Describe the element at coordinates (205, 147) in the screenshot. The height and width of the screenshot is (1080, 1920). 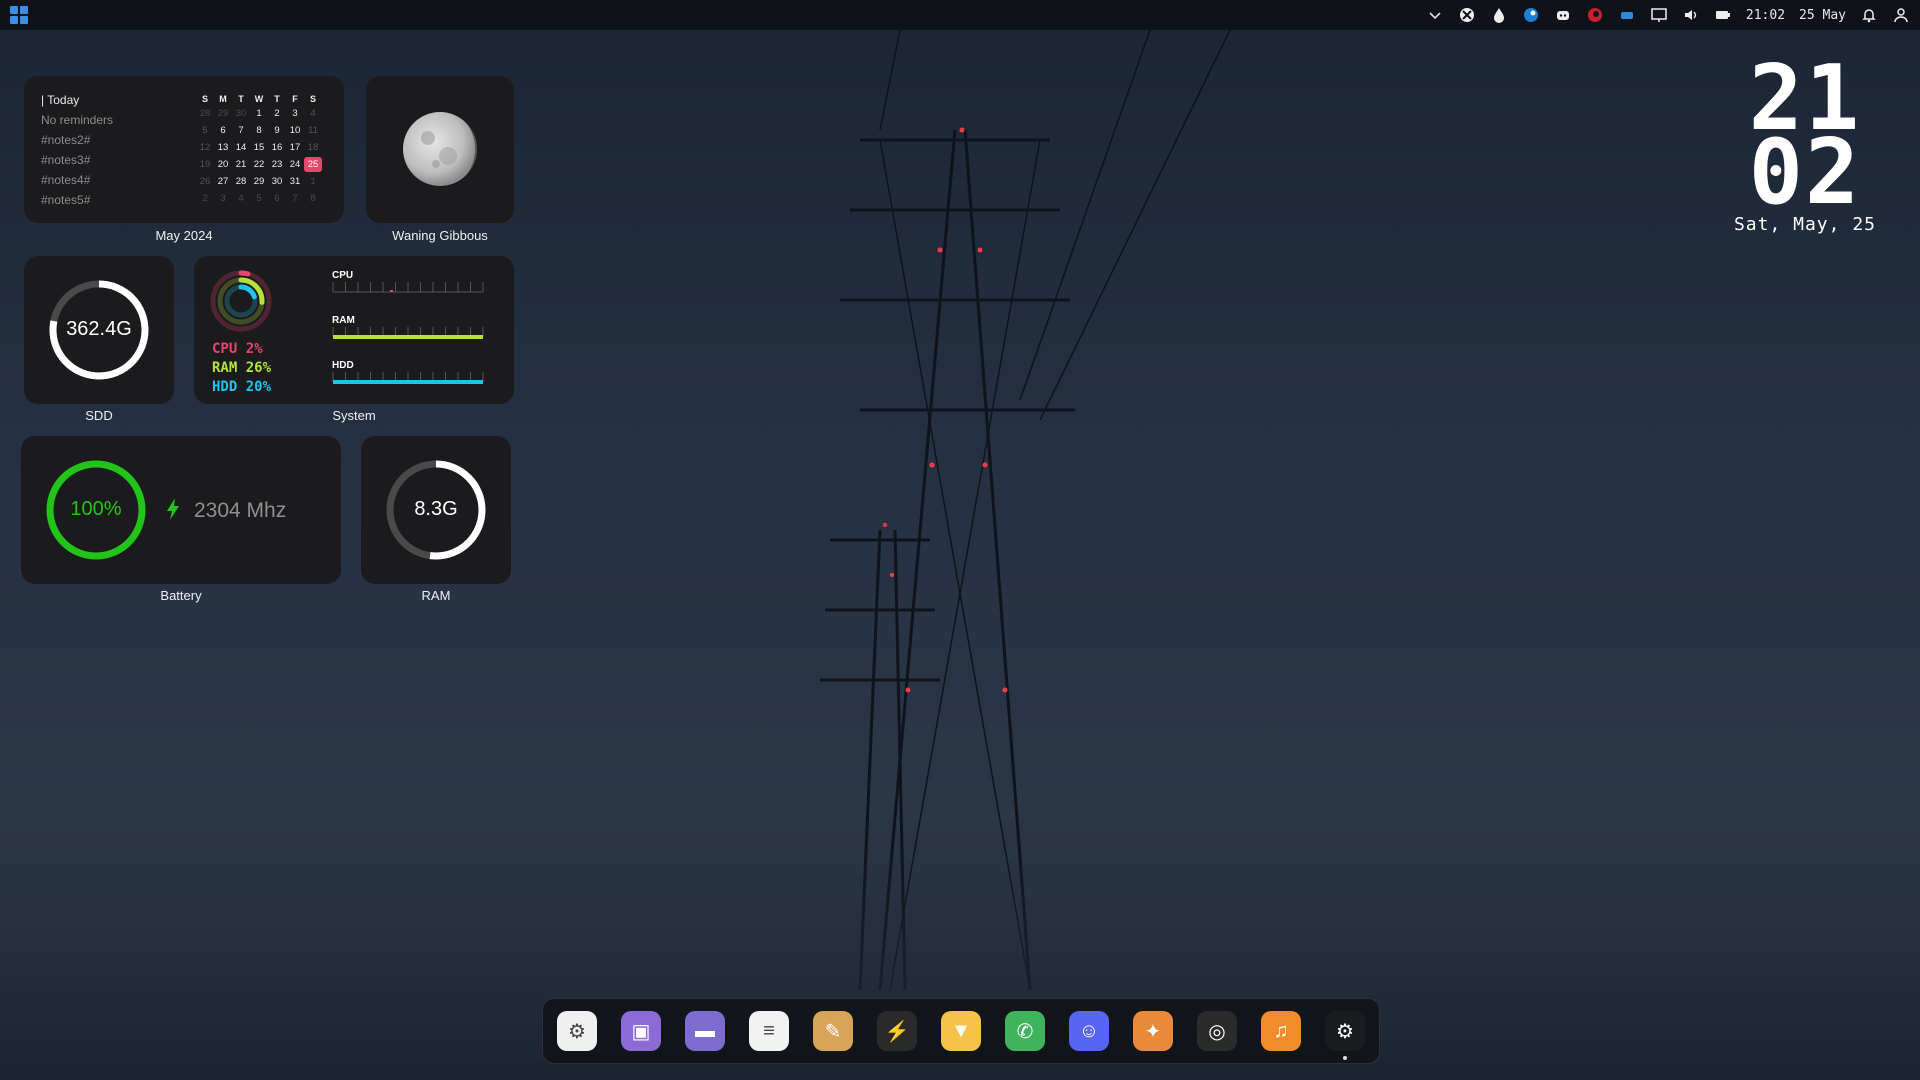
I see `calendar-day: 12` at that location.